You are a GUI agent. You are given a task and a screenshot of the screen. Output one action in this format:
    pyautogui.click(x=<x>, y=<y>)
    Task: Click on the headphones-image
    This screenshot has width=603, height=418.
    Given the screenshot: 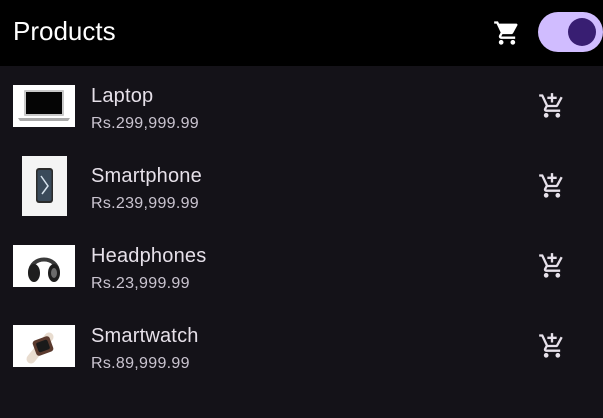 What is the action you would take?
    pyautogui.click(x=44, y=266)
    